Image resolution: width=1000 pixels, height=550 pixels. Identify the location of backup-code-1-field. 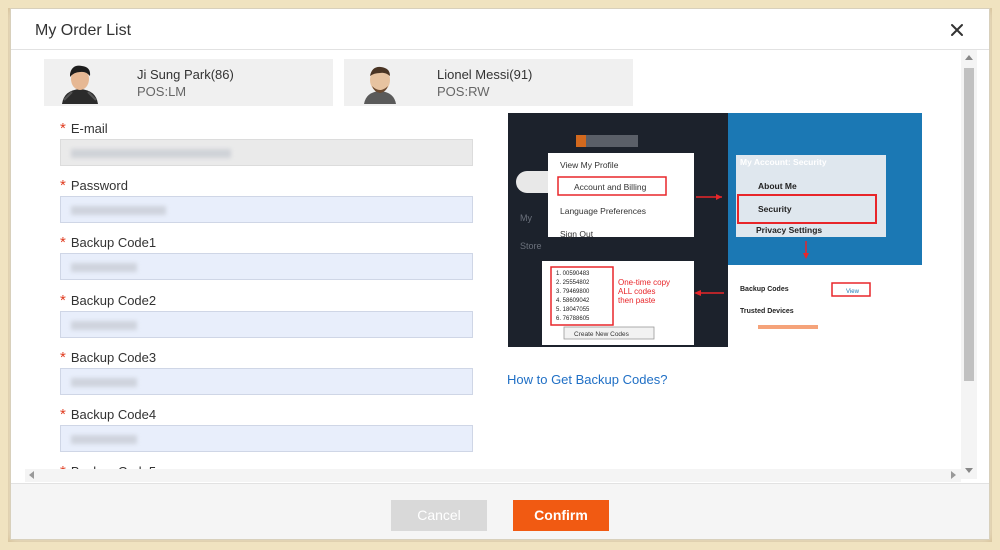
(266, 266).